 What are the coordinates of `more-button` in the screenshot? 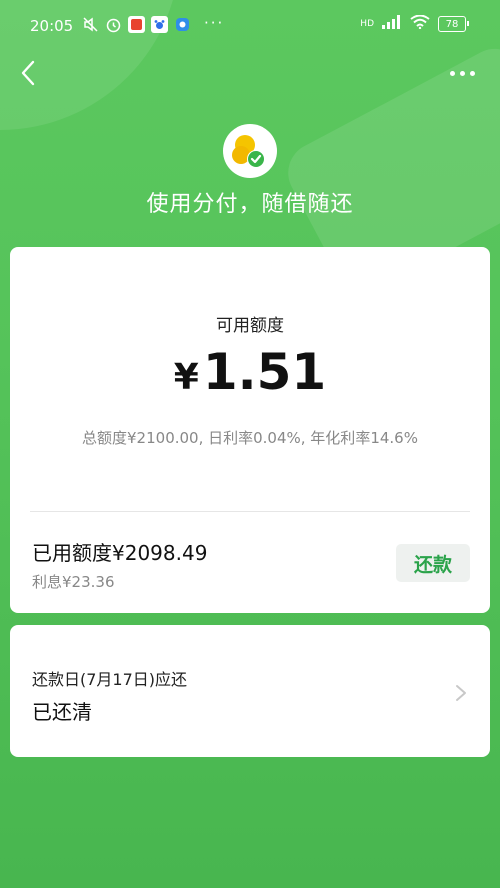 It's located at (462, 73).